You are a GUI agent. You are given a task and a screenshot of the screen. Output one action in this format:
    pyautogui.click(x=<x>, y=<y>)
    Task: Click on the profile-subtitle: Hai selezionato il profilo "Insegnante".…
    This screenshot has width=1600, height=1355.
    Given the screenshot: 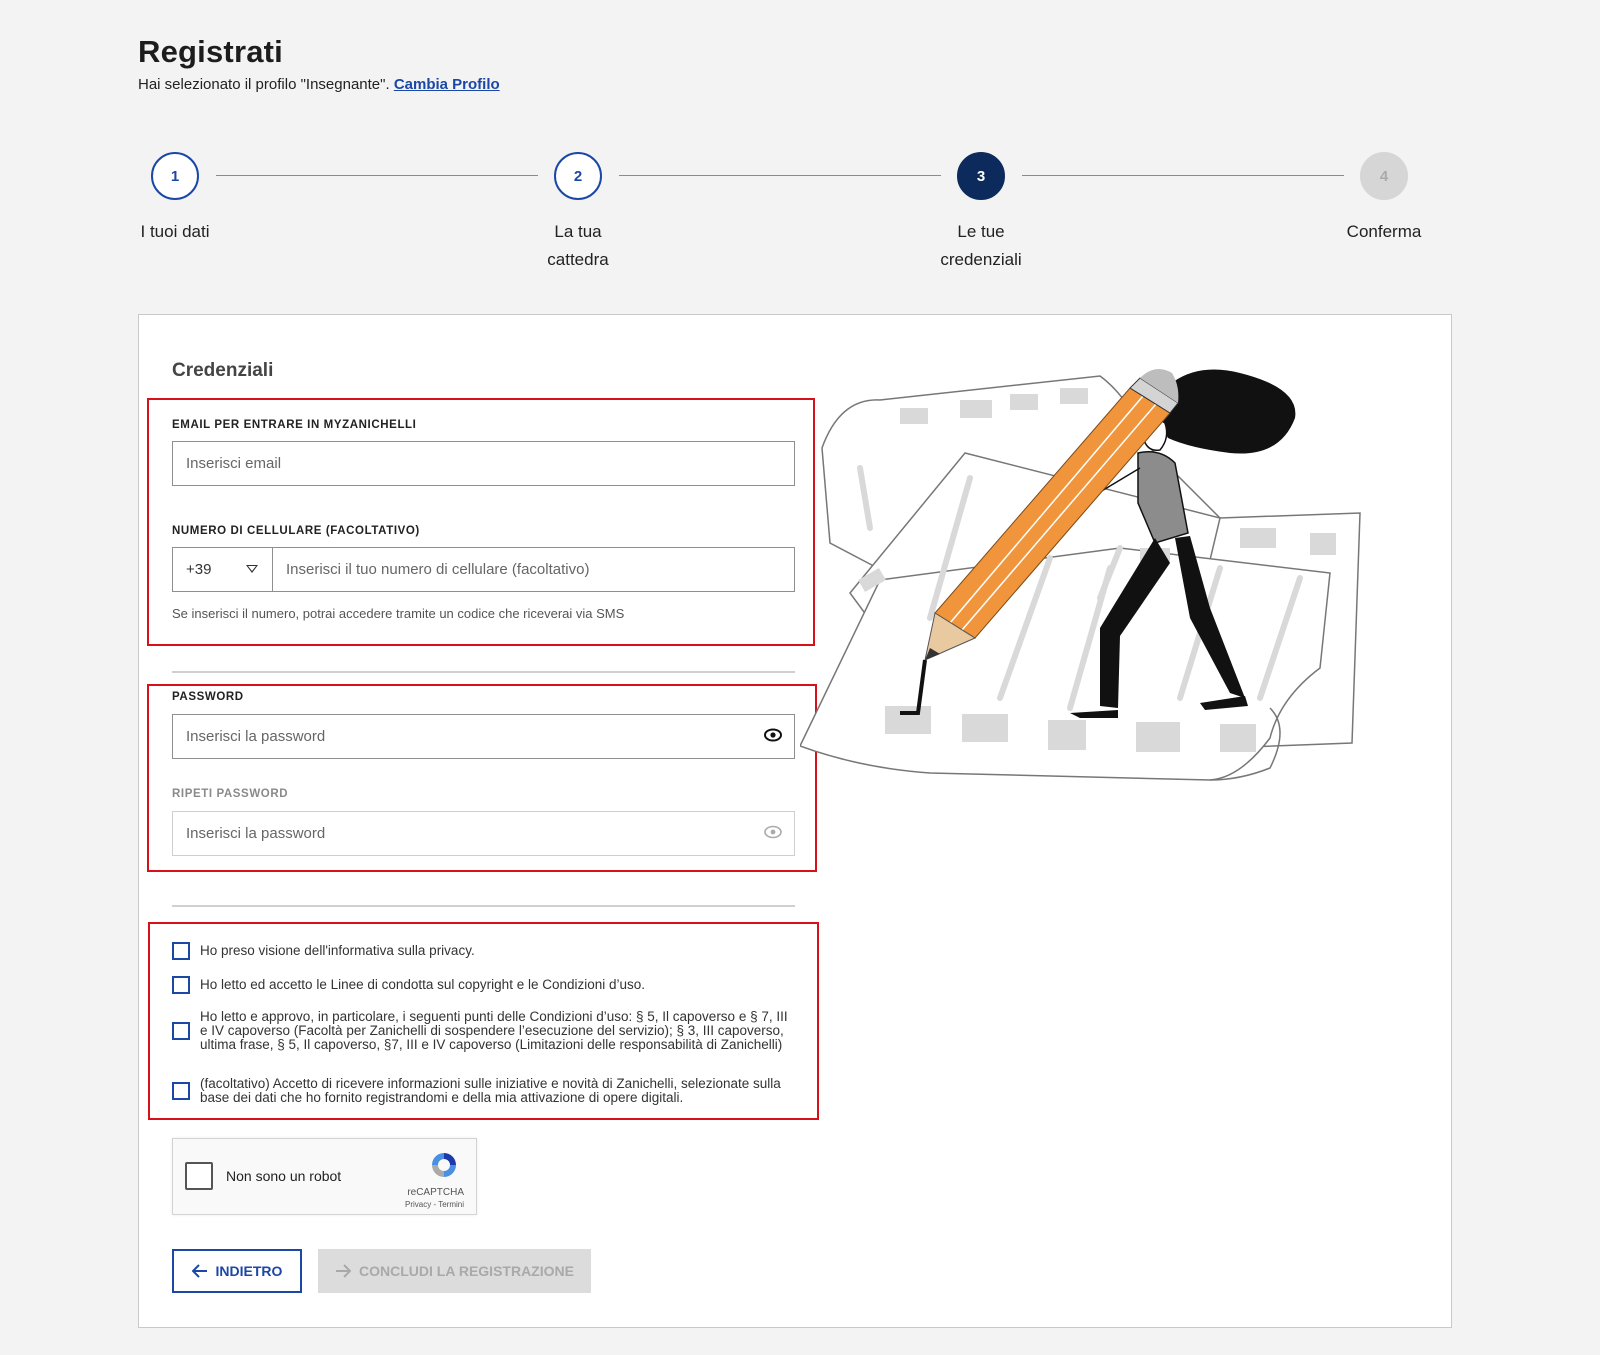 What is the action you would take?
    pyautogui.click(x=319, y=84)
    